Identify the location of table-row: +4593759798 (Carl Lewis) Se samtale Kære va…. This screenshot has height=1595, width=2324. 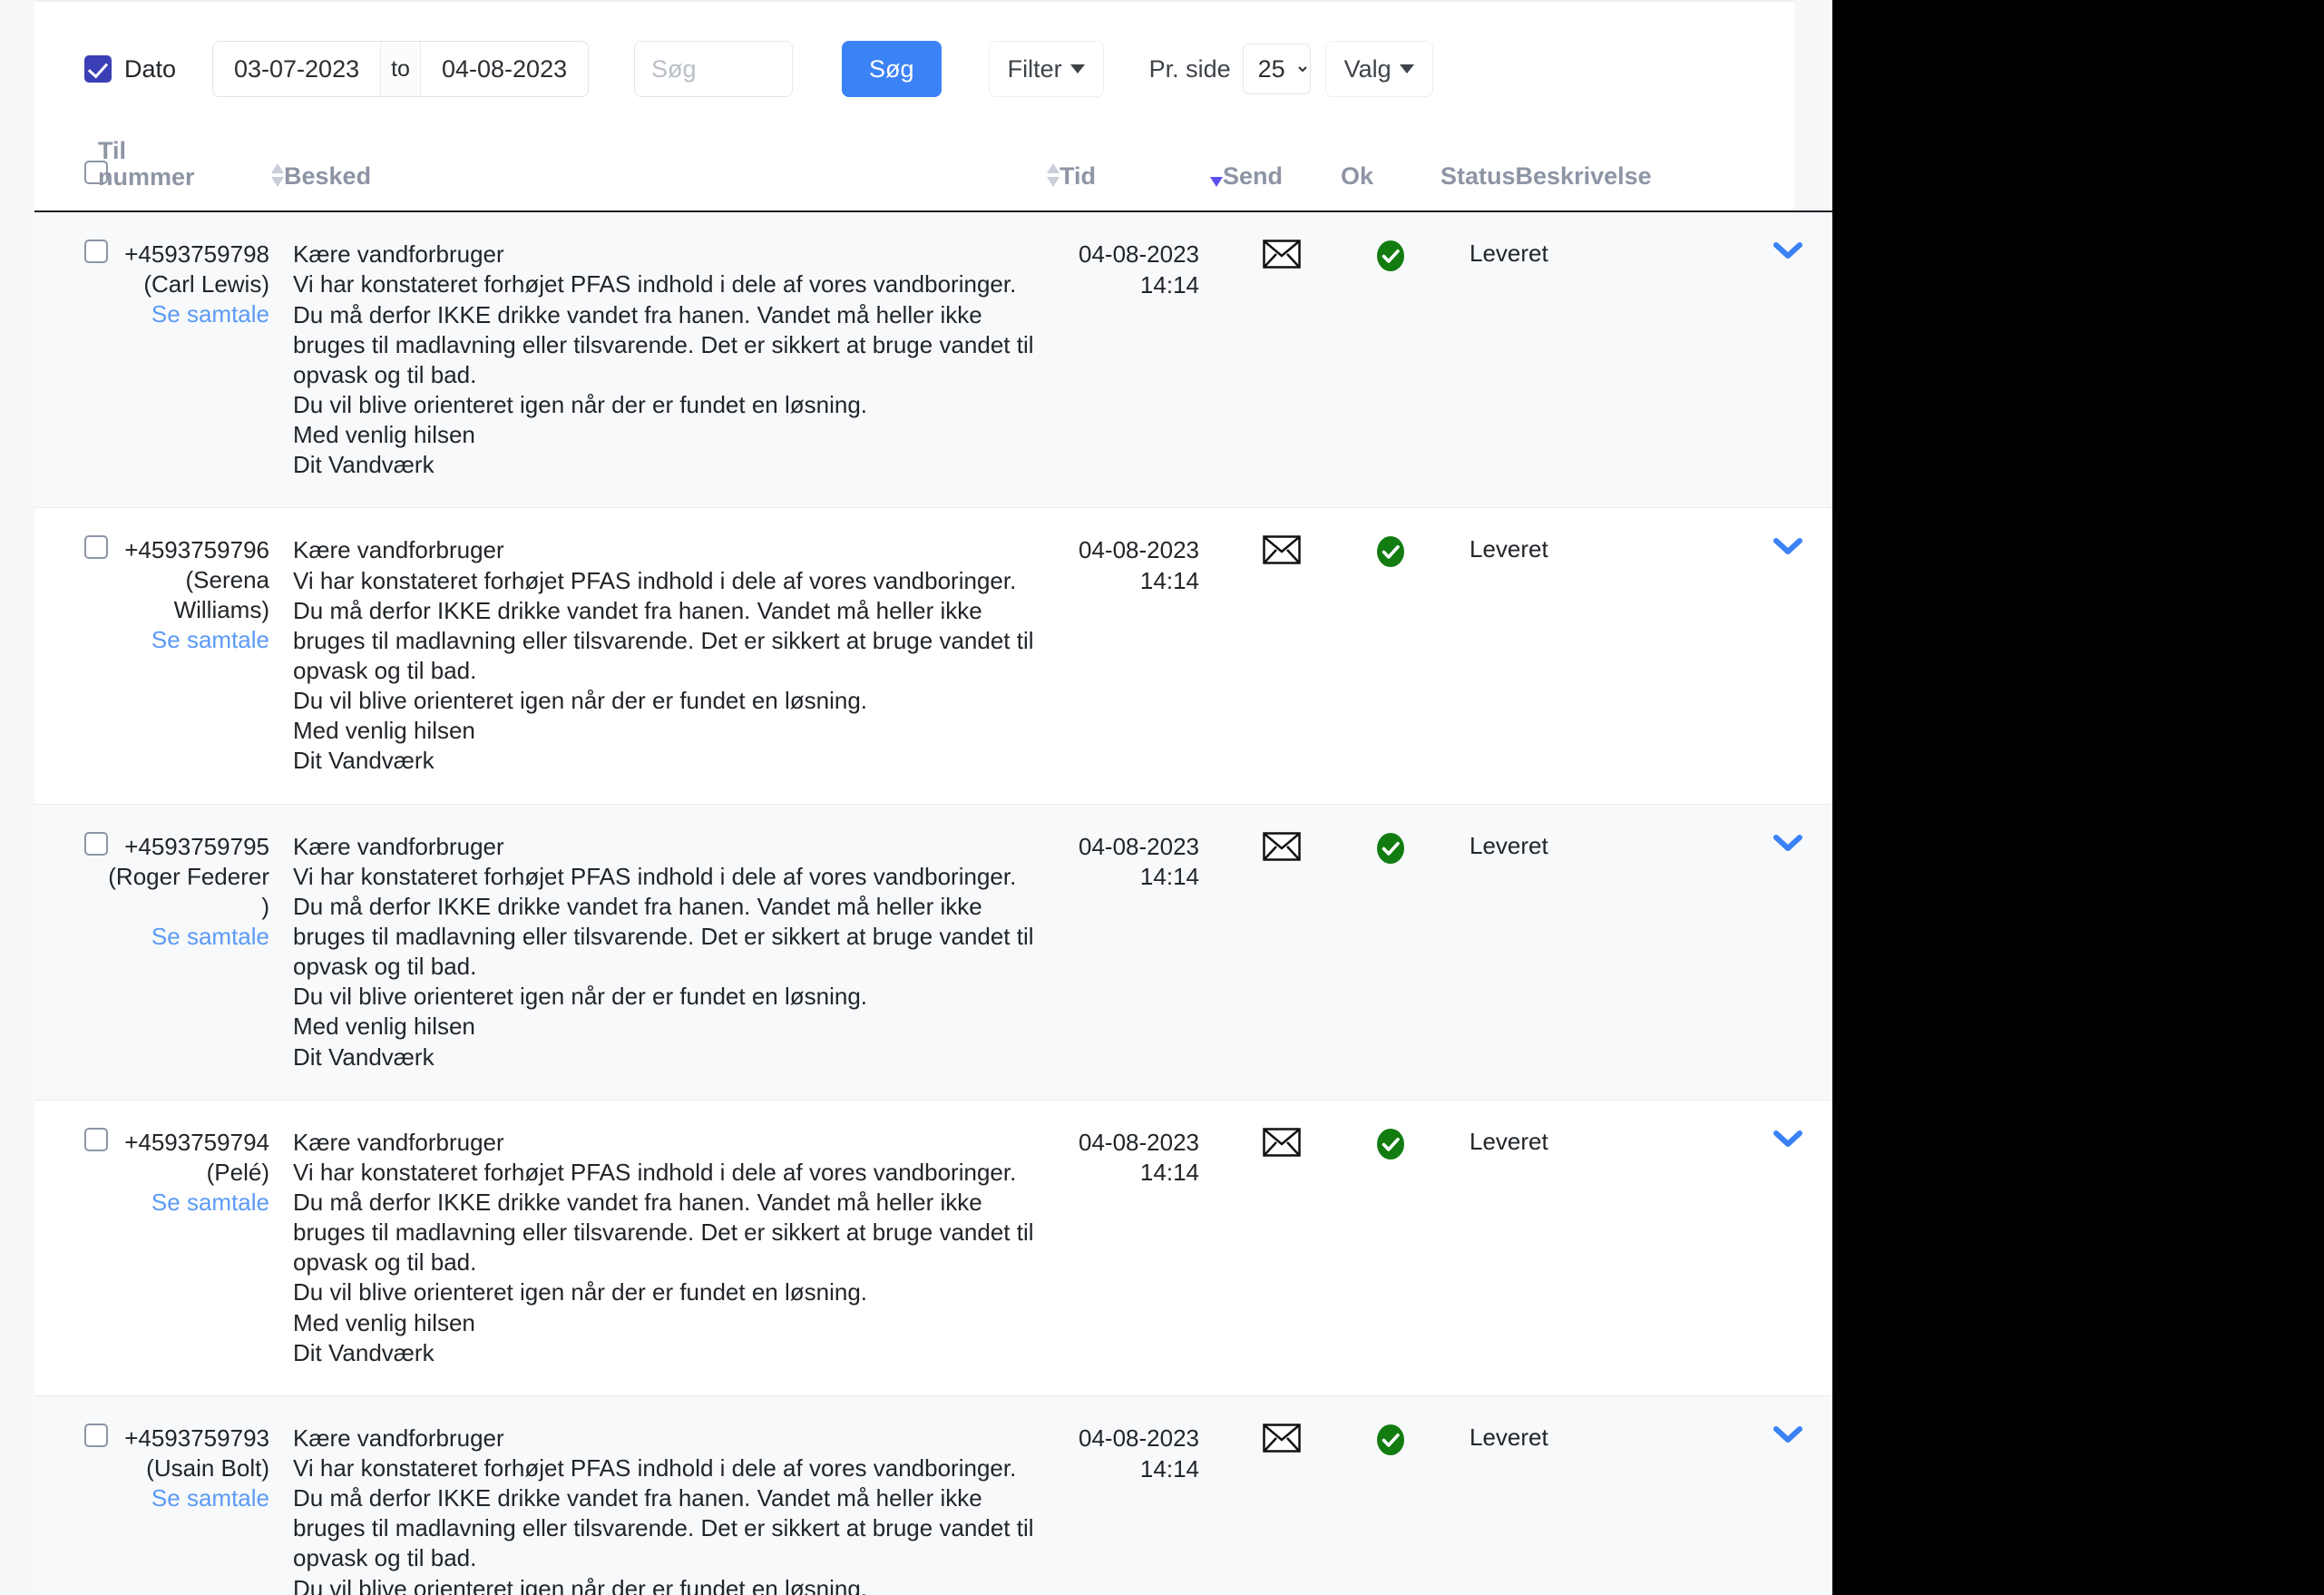
(933, 360).